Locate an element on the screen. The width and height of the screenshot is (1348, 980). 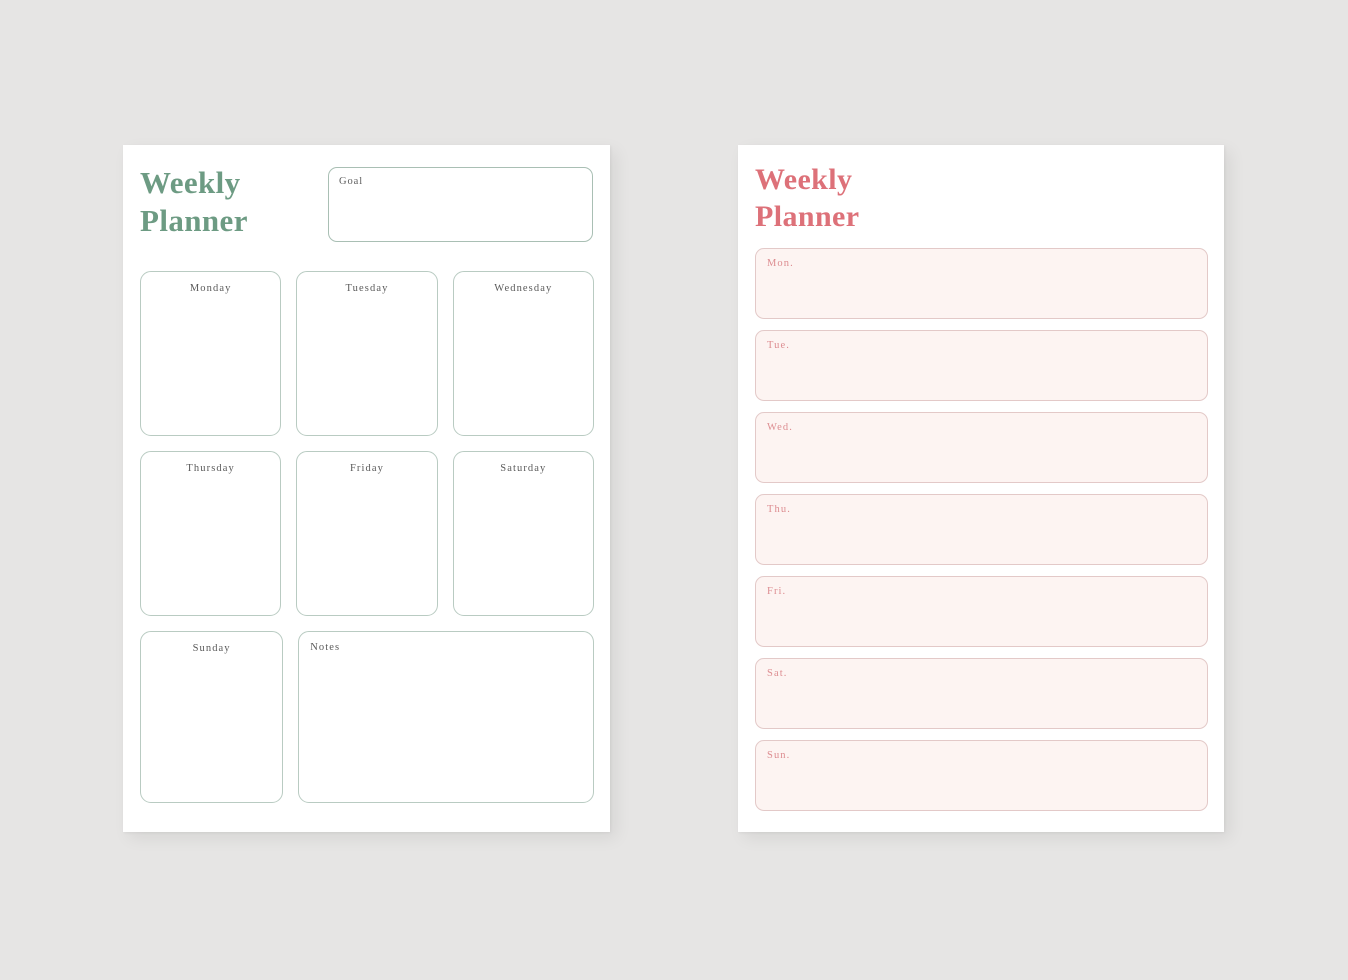
day-label-sunday: Sunday is located at coordinates (211, 648).